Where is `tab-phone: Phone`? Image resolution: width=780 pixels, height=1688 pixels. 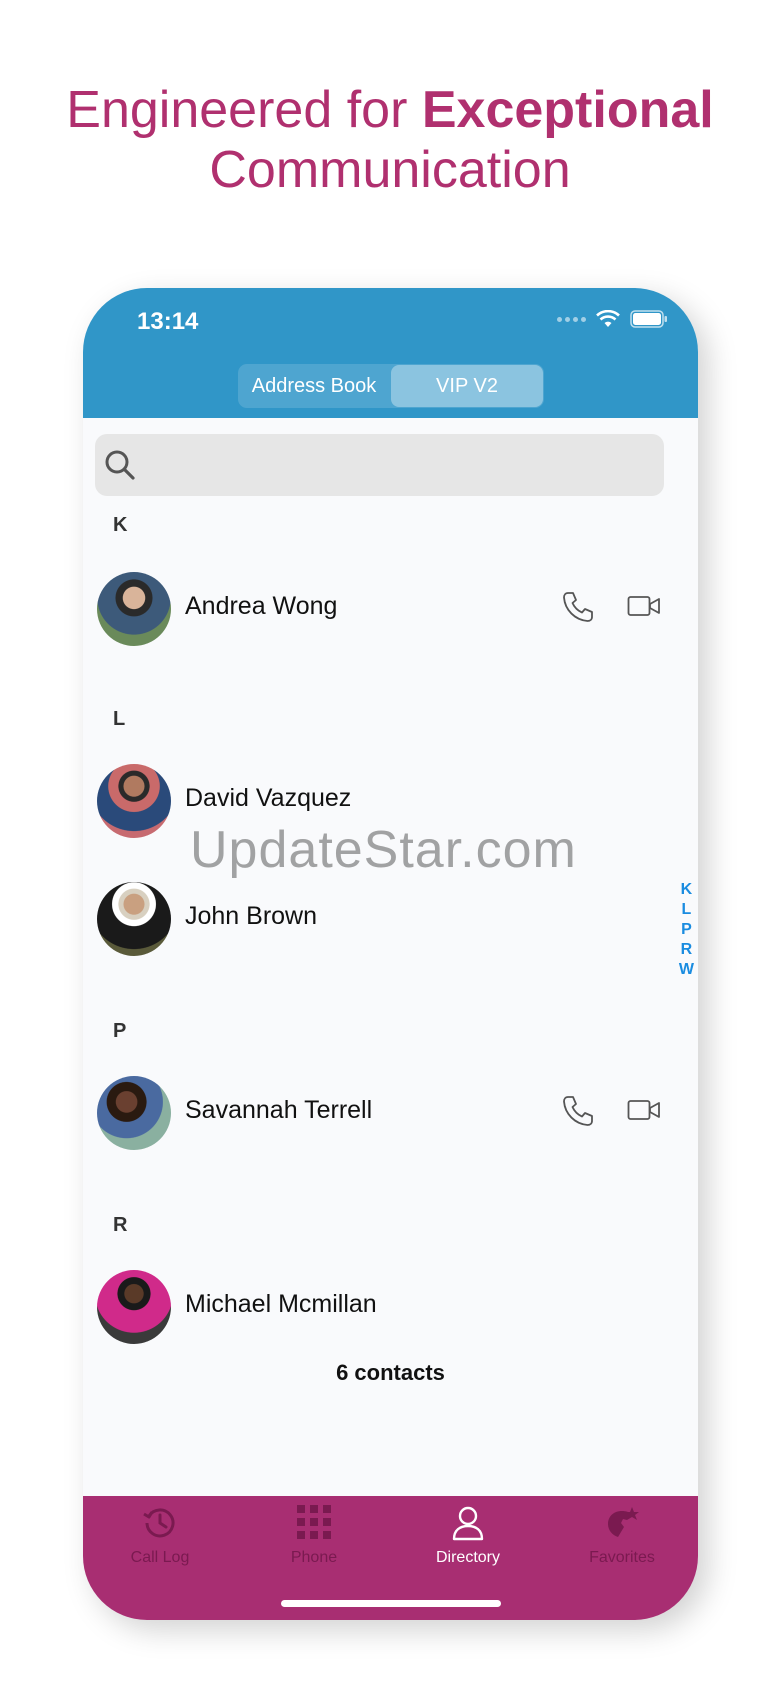 tab-phone: Phone is located at coordinates (314, 1535).